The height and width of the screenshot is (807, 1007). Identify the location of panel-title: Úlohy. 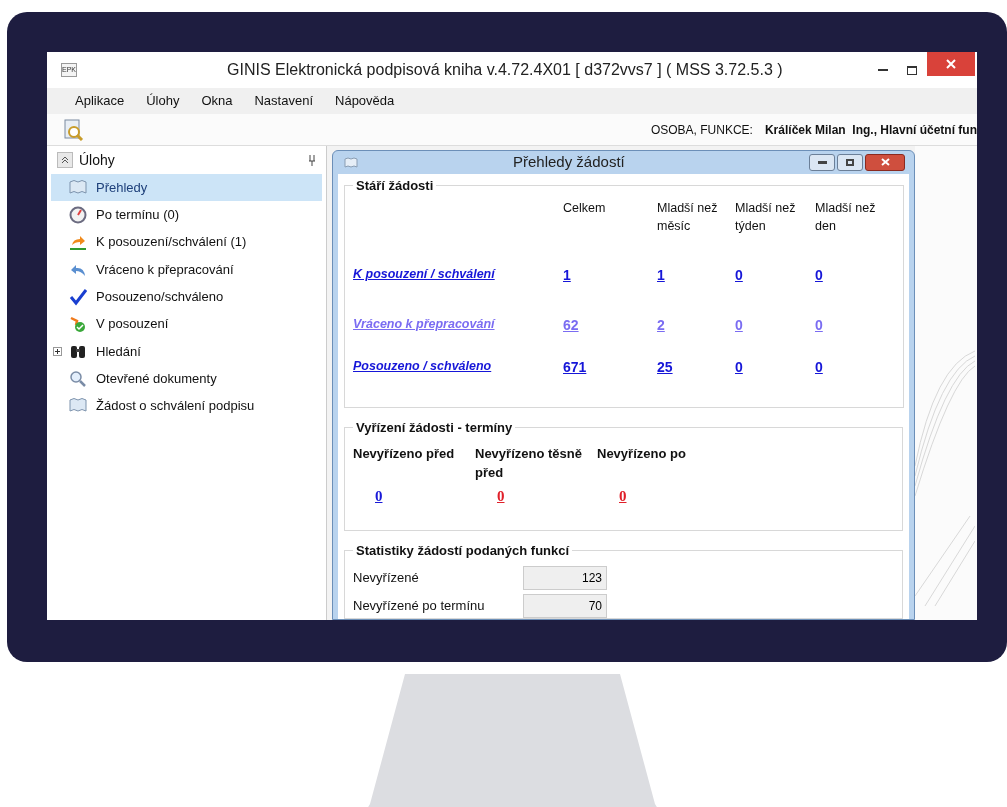
(97, 160).